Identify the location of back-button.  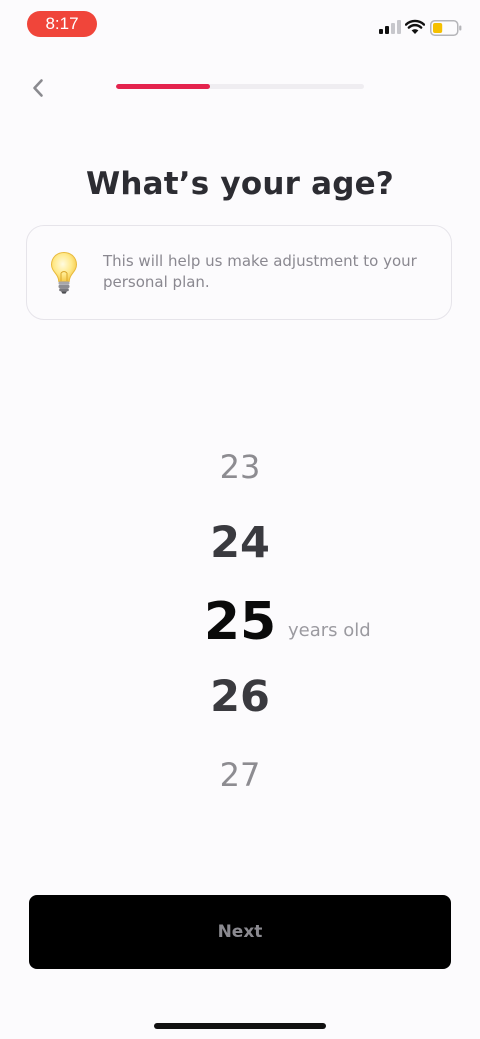
(38, 88).